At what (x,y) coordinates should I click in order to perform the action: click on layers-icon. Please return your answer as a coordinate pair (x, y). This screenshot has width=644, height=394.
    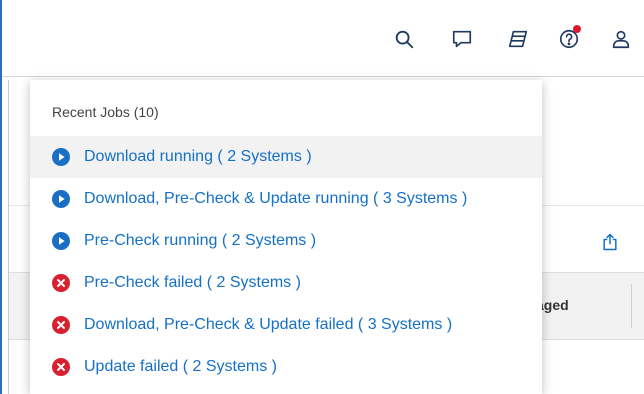
    Looking at the image, I should click on (518, 39).